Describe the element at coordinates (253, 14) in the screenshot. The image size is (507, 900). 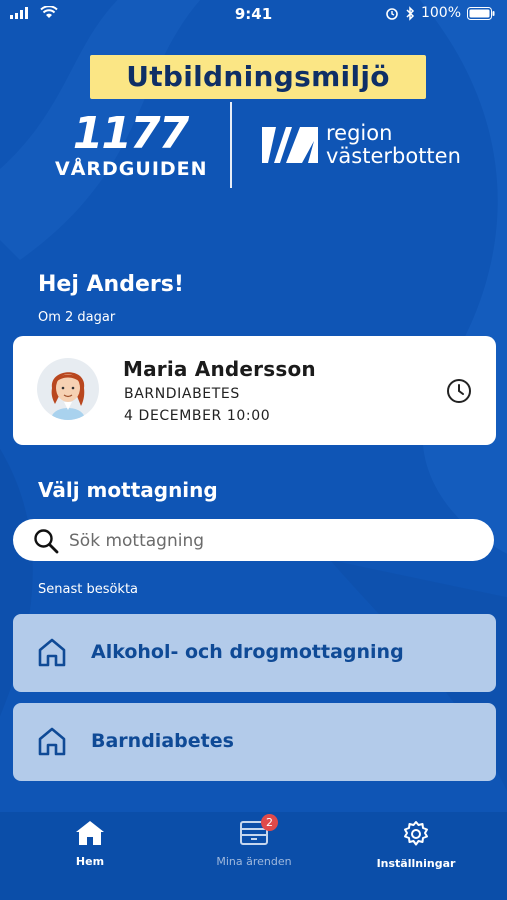
I see `status-bar: 9:41 100%` at that location.